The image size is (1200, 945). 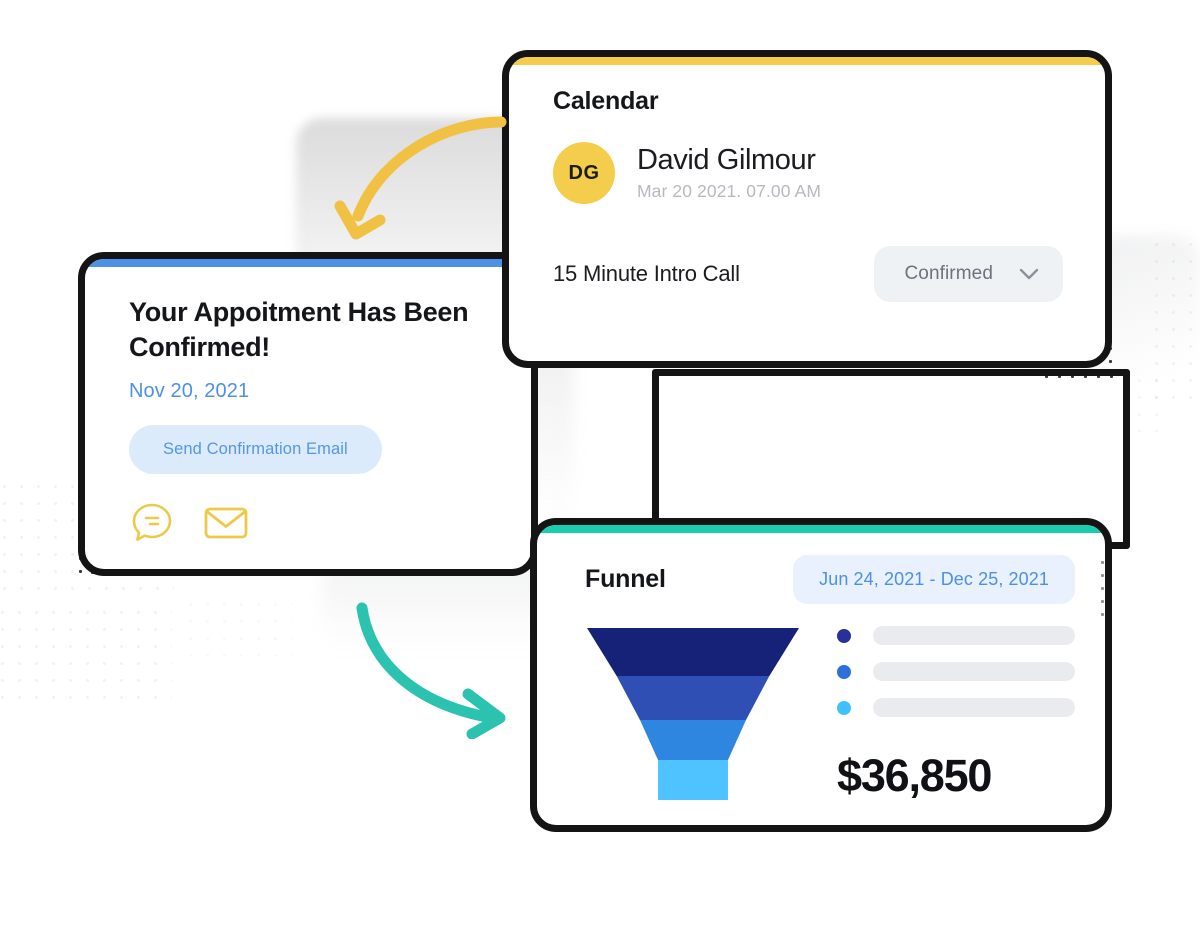 I want to click on calendar-attendee: DG David Gilmour Mar 20 2021. 07.00 AM, so click(x=811, y=173).